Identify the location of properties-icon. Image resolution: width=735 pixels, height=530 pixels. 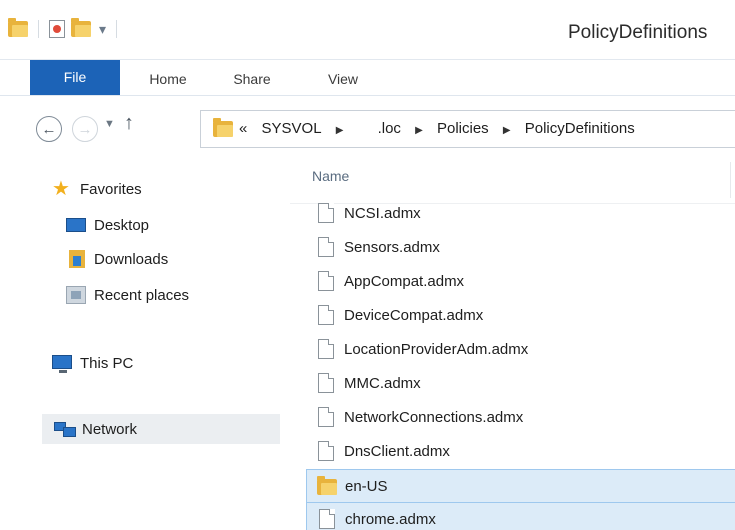
(57, 29).